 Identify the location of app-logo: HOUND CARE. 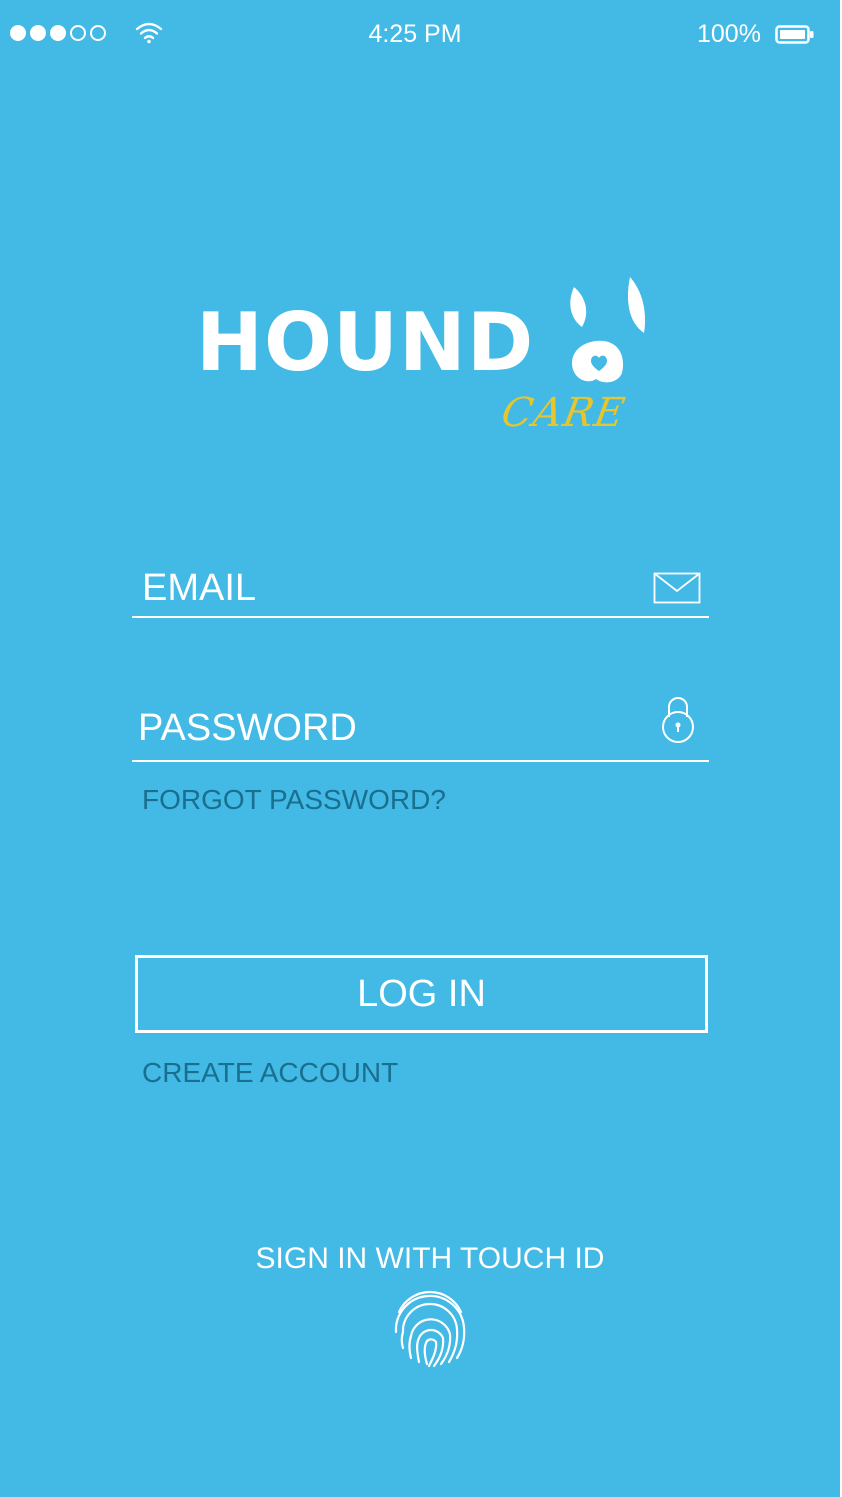
(426, 362).